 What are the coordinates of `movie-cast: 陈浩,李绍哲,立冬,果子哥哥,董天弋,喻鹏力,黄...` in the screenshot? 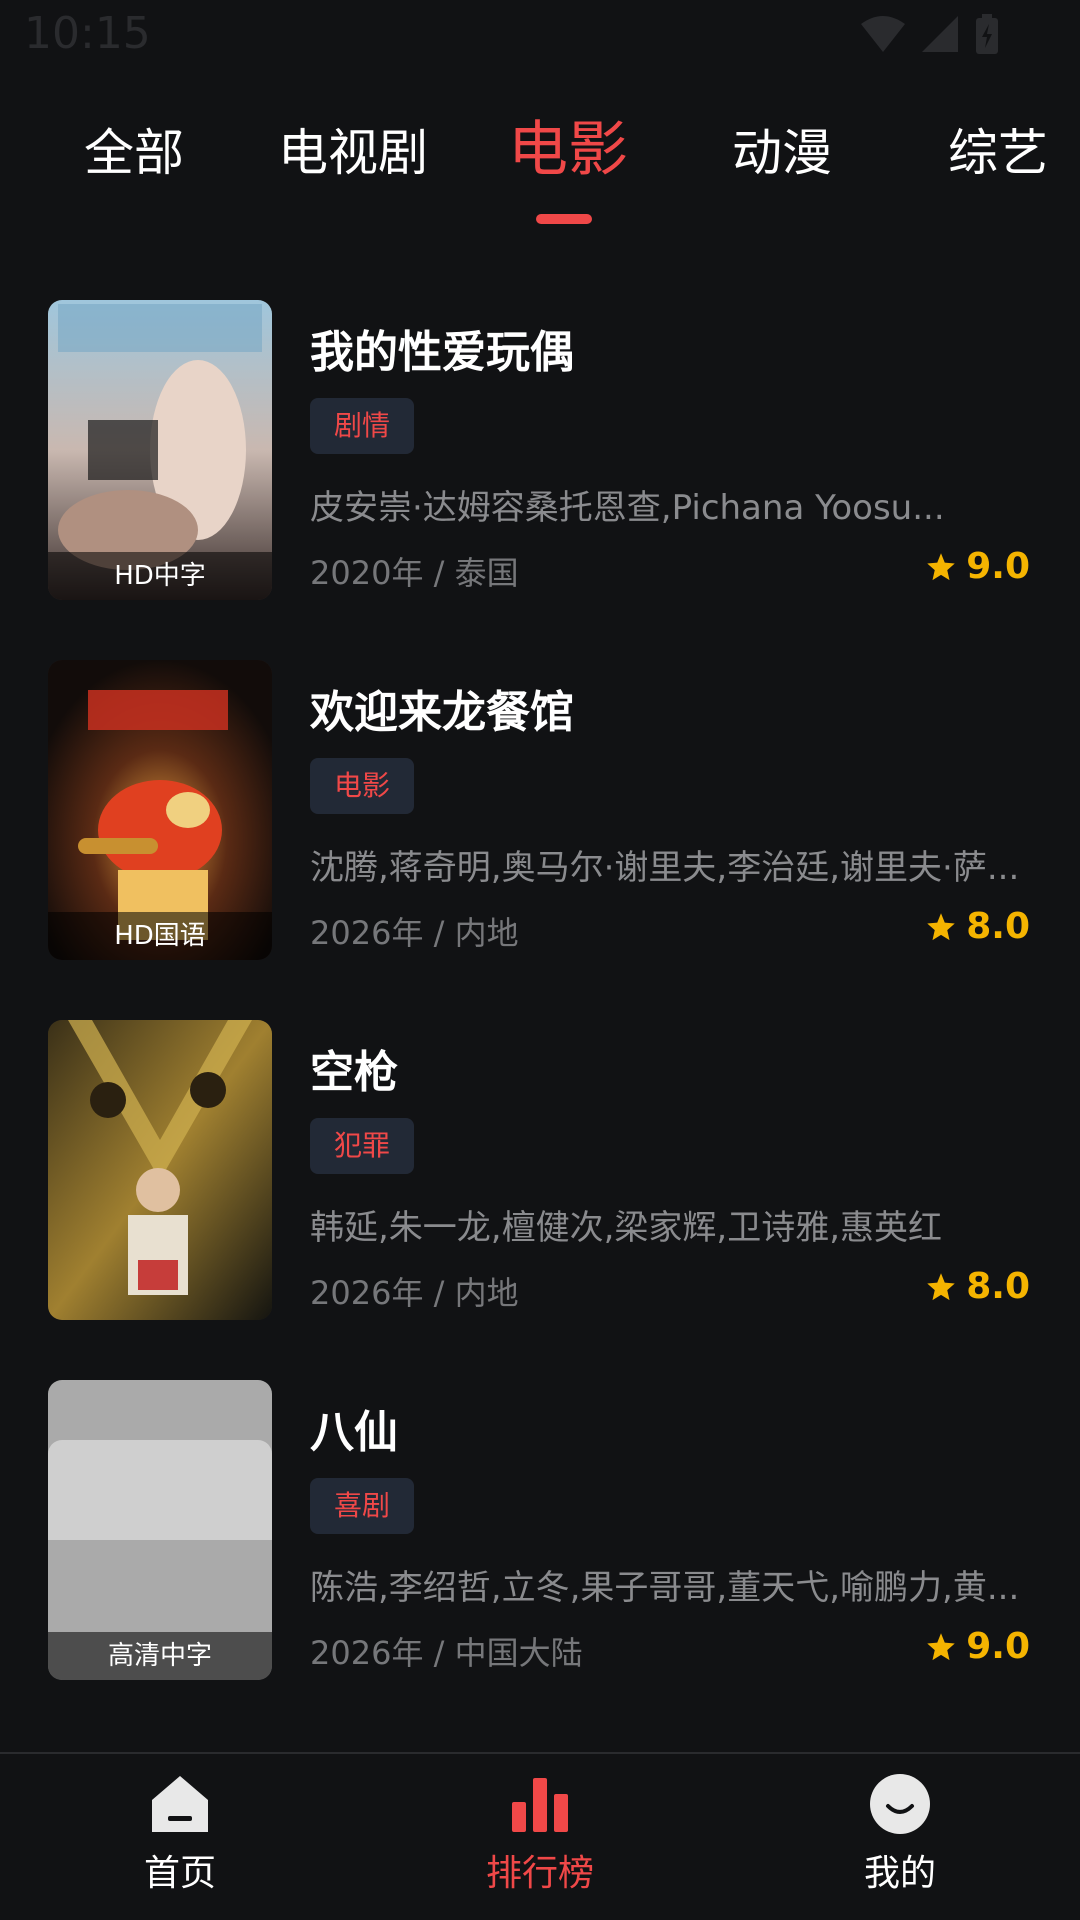 It's located at (665, 1588).